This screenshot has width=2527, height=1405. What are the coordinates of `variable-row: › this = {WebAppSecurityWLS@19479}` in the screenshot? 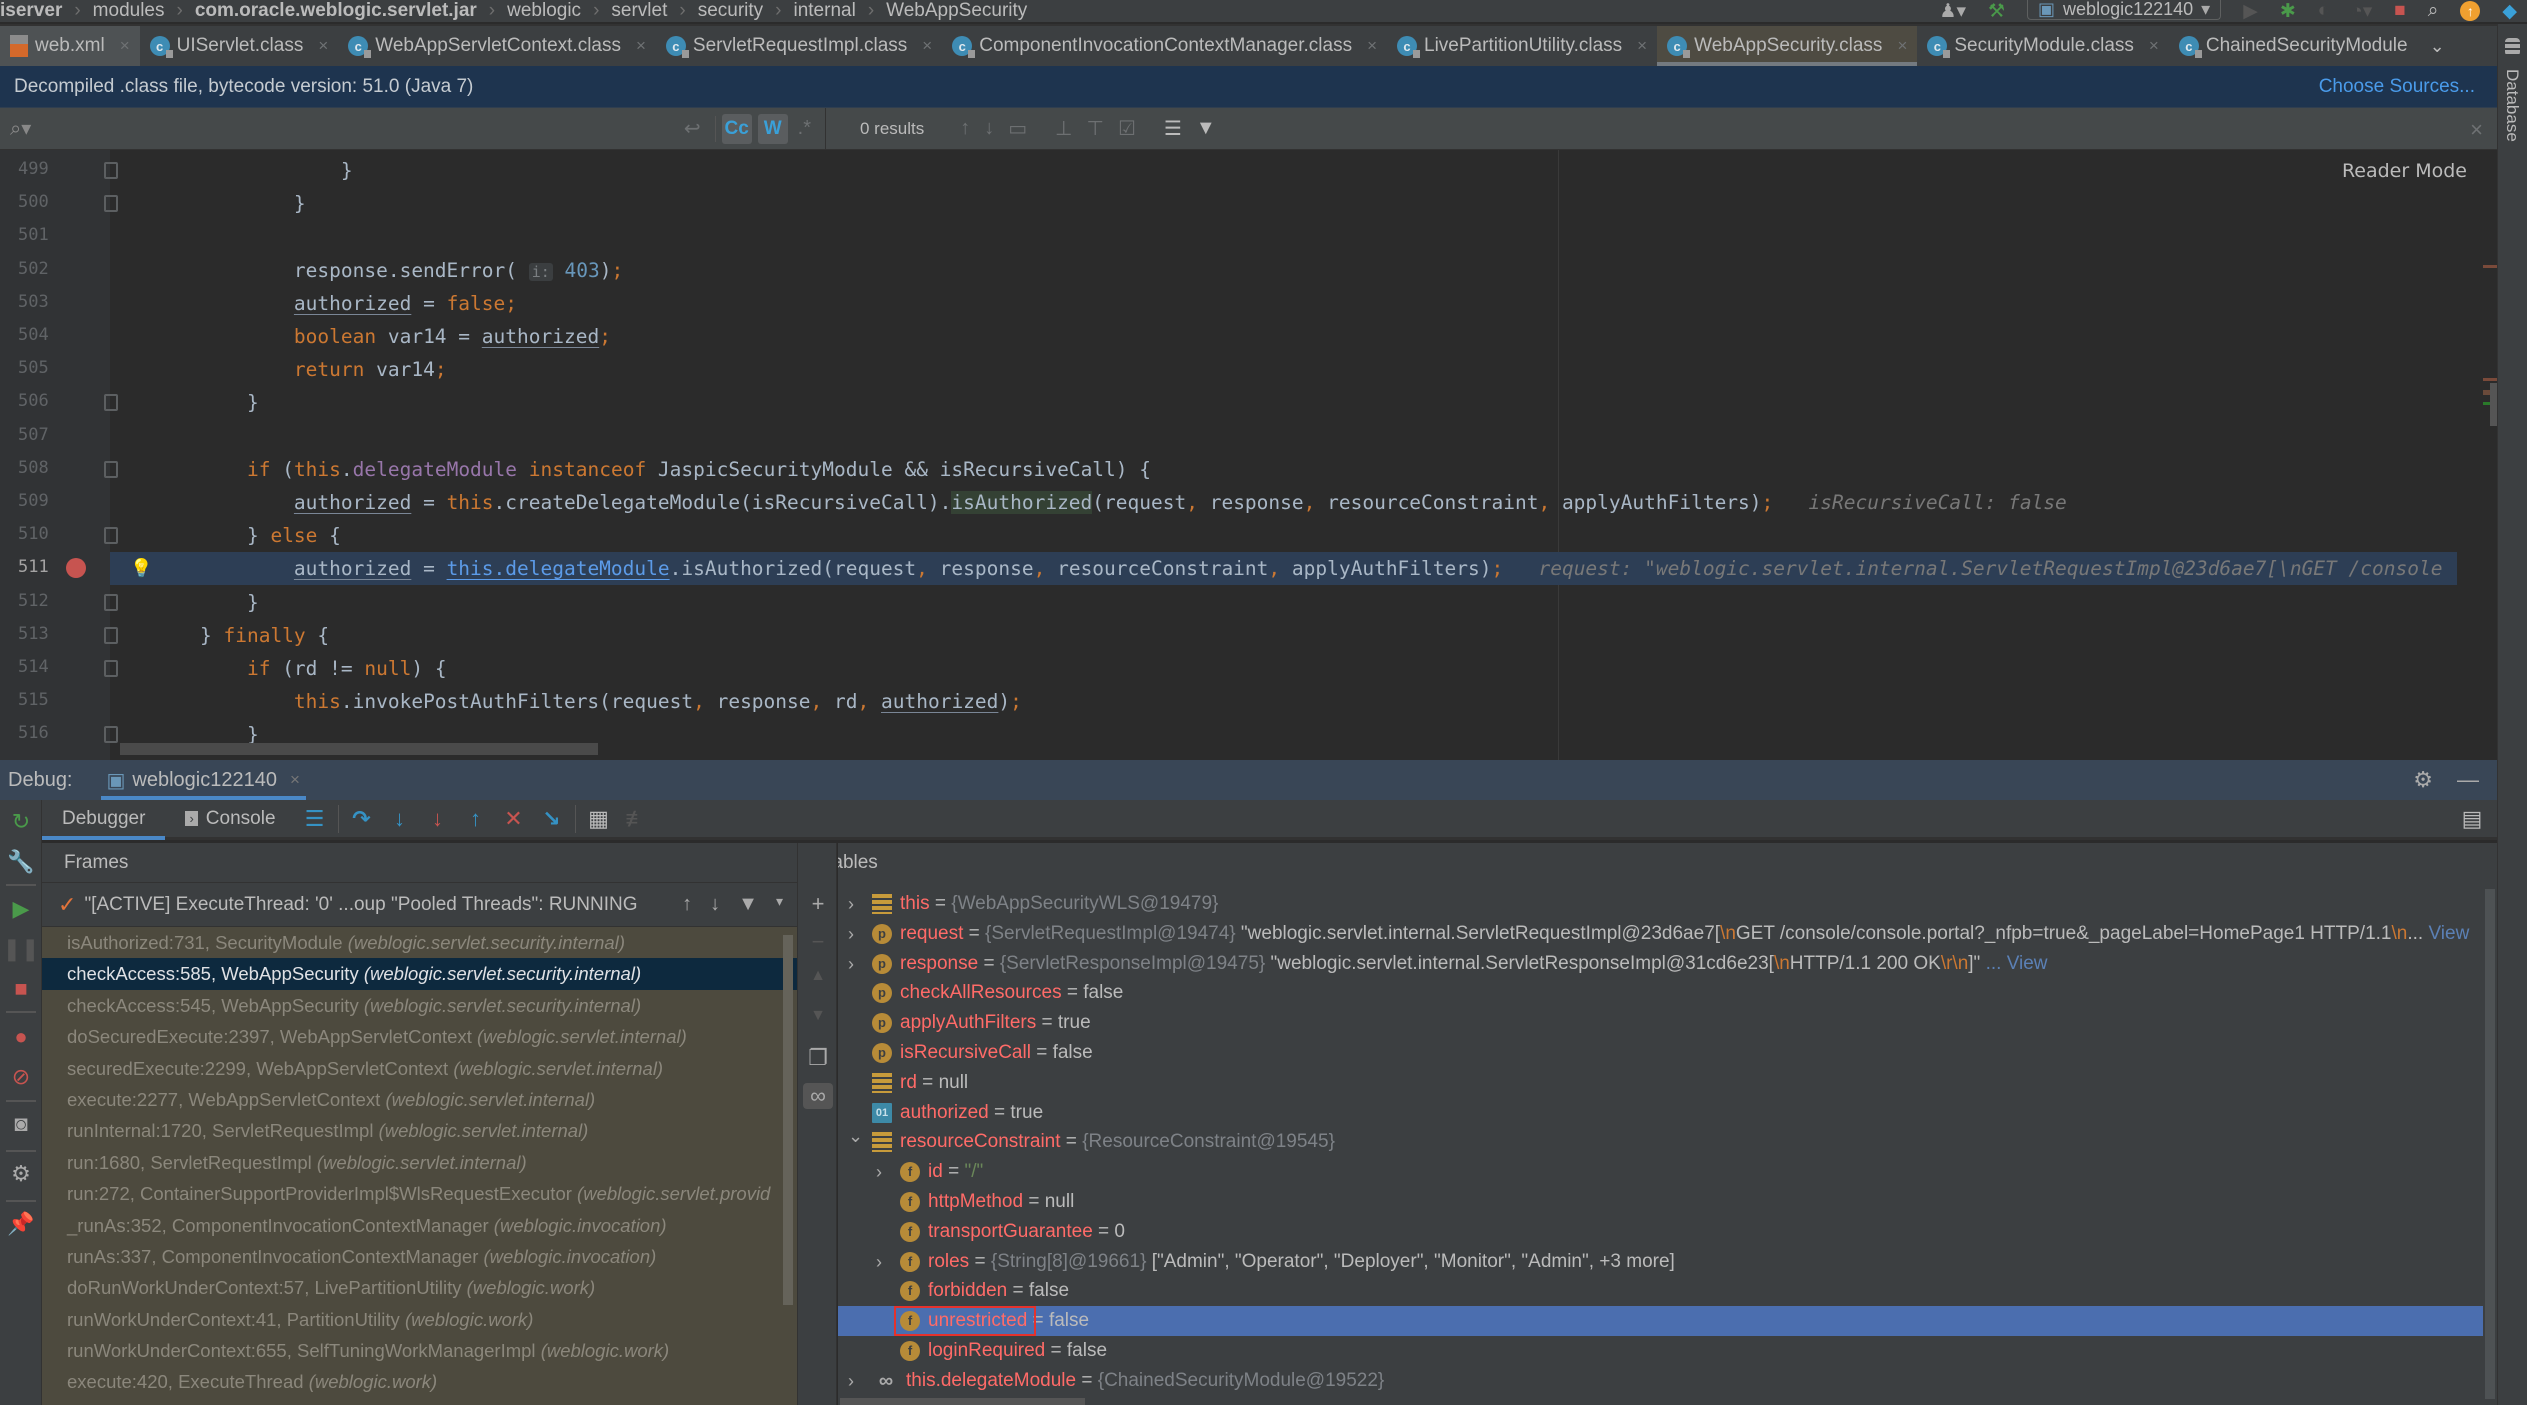 It's located at (1660, 904).